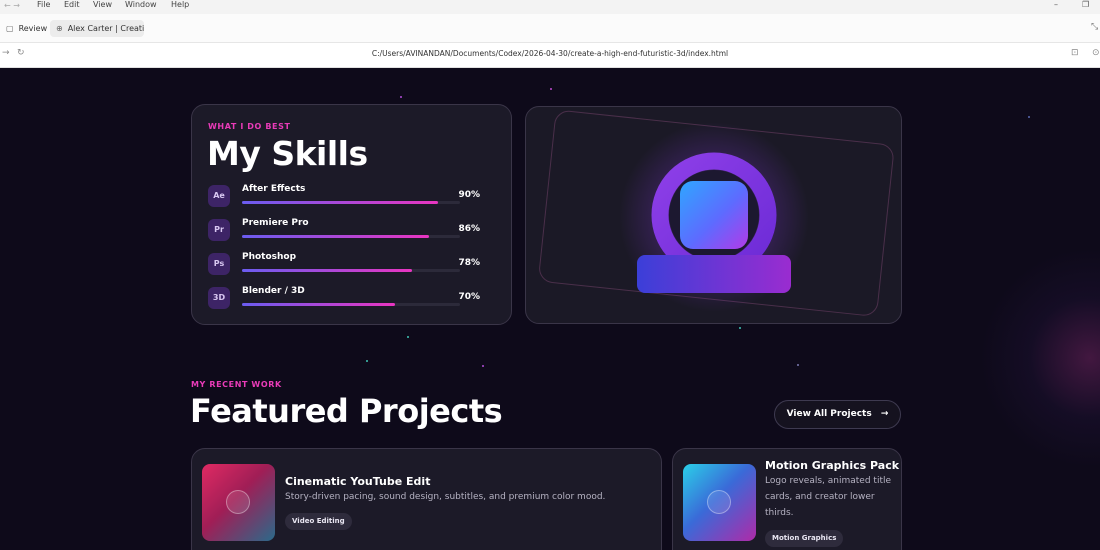 This screenshot has height=550, width=1100. What do you see at coordinates (804, 538) in the screenshot?
I see `project-tag: Motion Graphics` at bounding box center [804, 538].